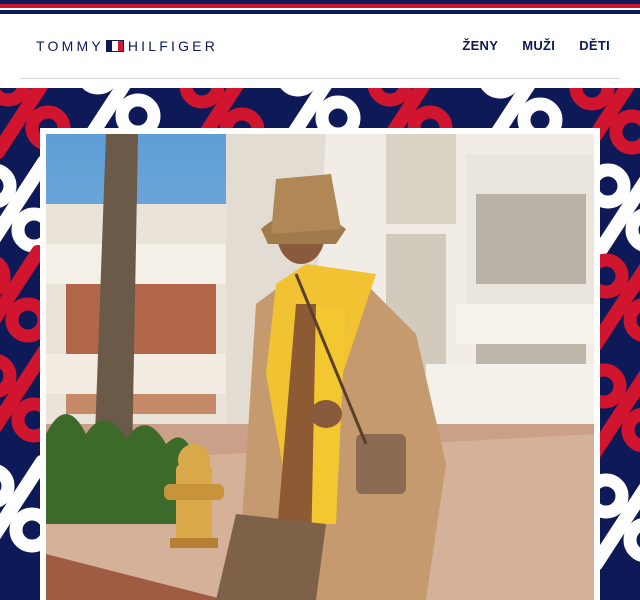 The width and height of the screenshot is (640, 600). What do you see at coordinates (594, 45) in the screenshot?
I see `nav-item-kids: DĚTI` at bounding box center [594, 45].